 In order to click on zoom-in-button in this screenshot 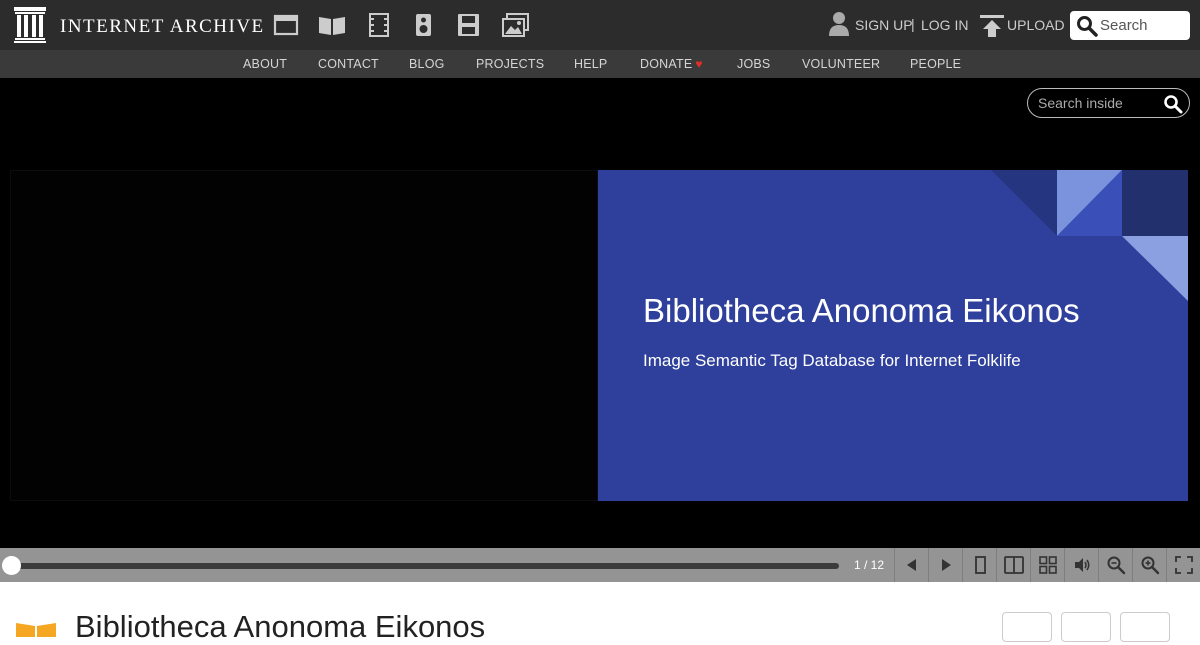, I will do `click(1149, 565)`.